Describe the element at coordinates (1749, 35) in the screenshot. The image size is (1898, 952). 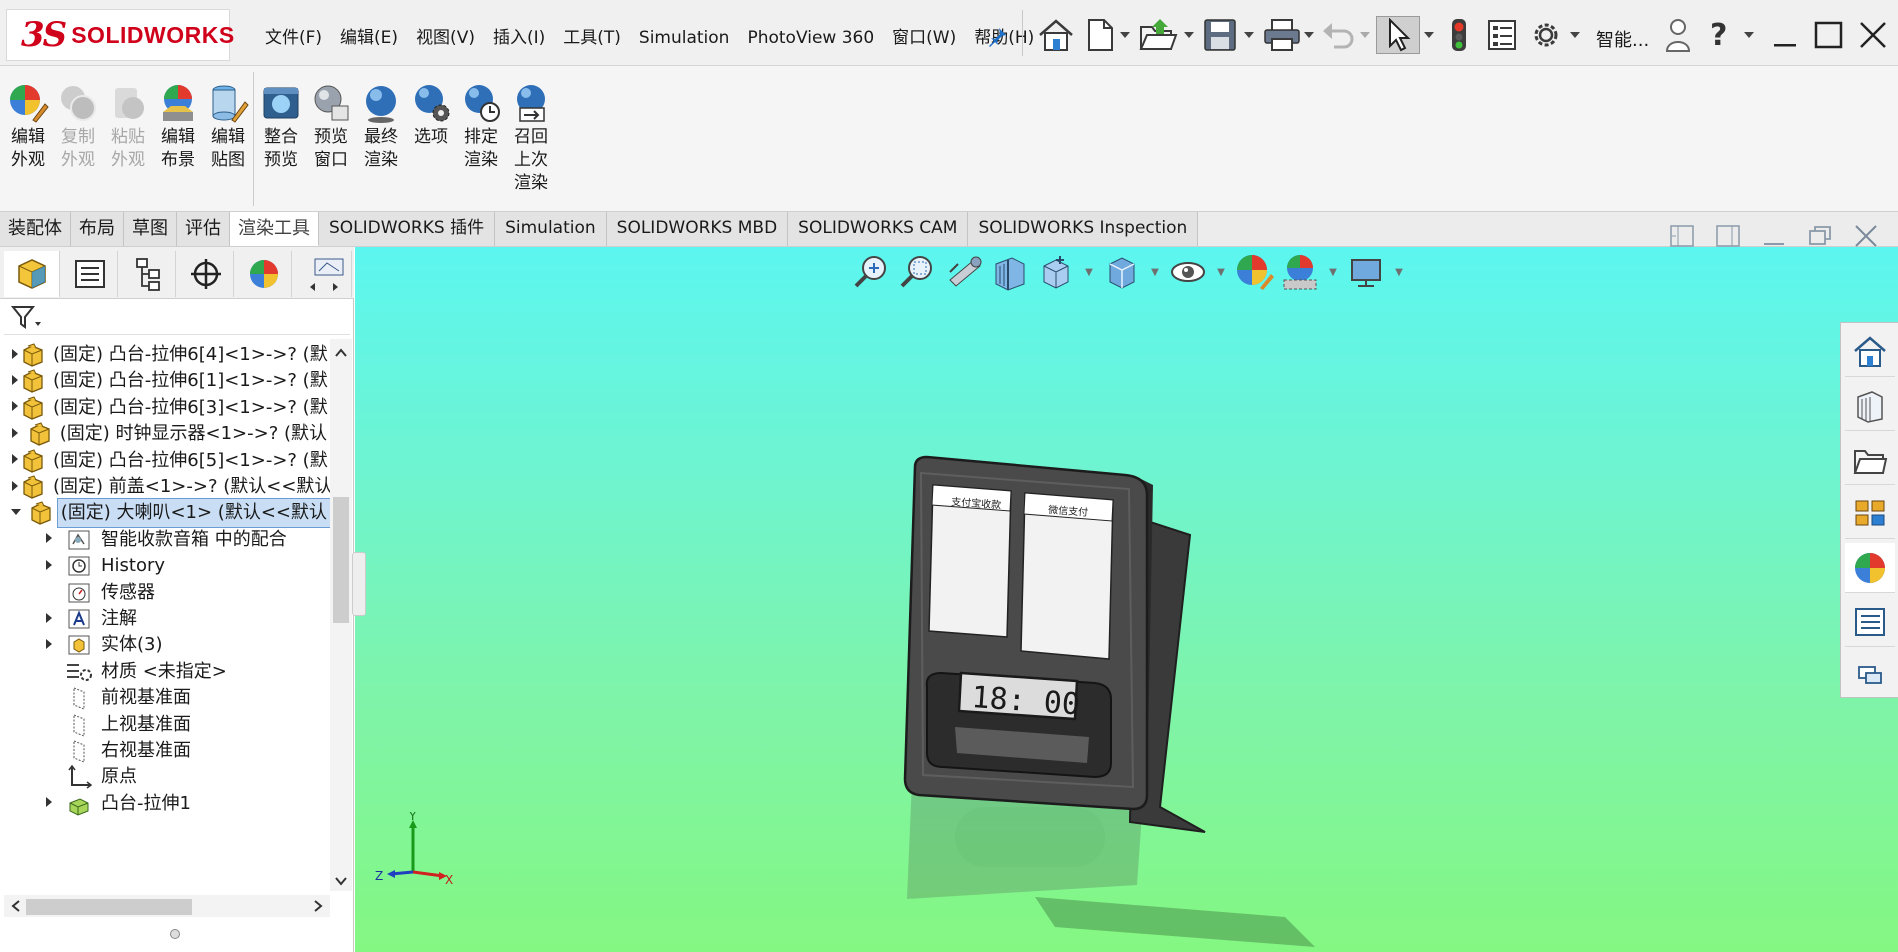
I see `help-dropdown-caret-icon` at that location.